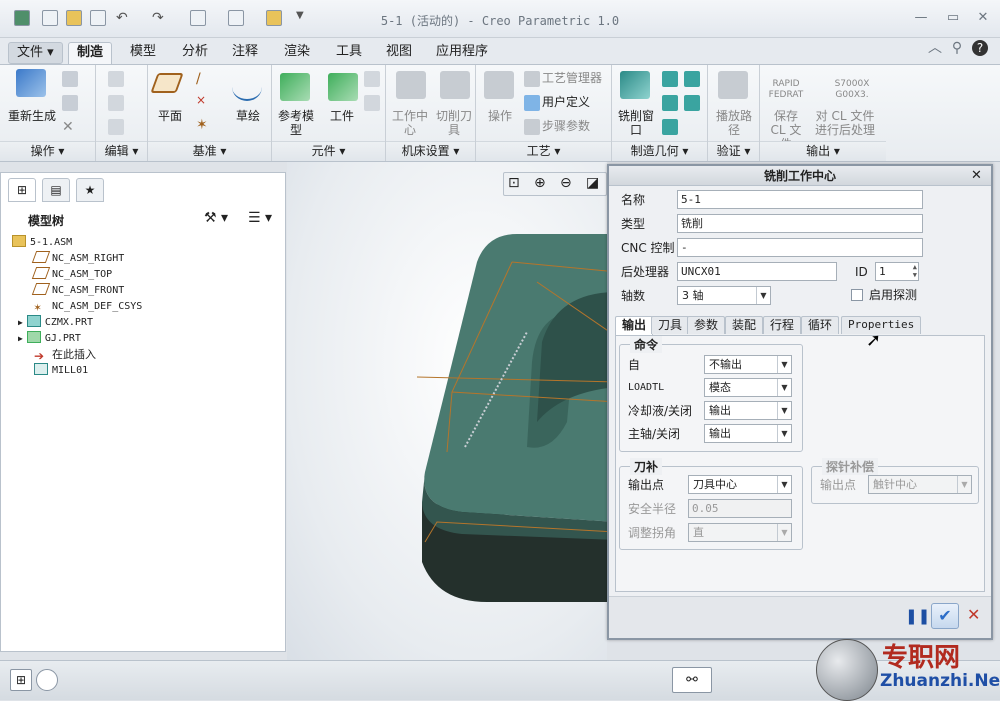 The height and width of the screenshot is (701, 1000). I want to click on tree-item: ▶ GJ.PRT, so click(49, 339).